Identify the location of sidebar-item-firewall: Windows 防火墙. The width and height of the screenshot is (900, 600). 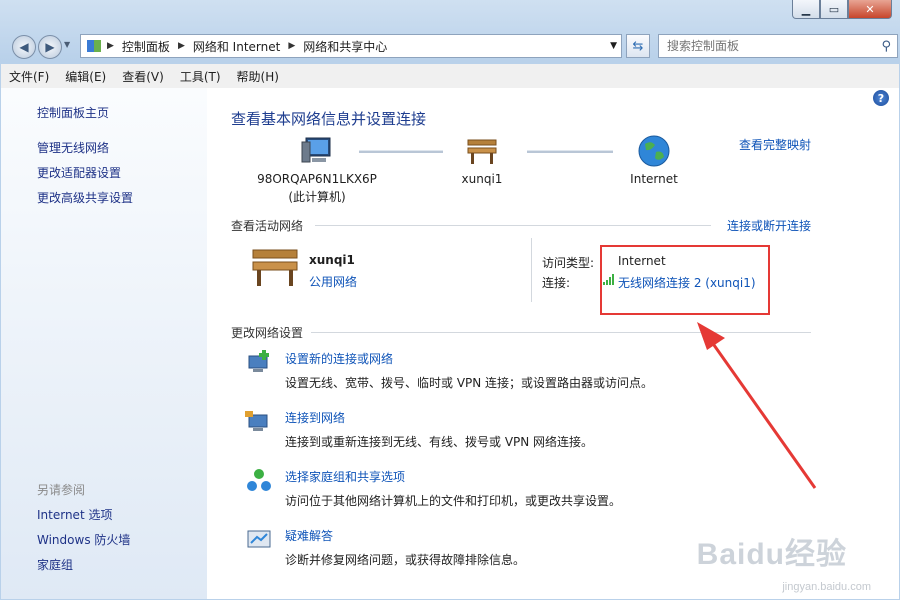
(83, 539).